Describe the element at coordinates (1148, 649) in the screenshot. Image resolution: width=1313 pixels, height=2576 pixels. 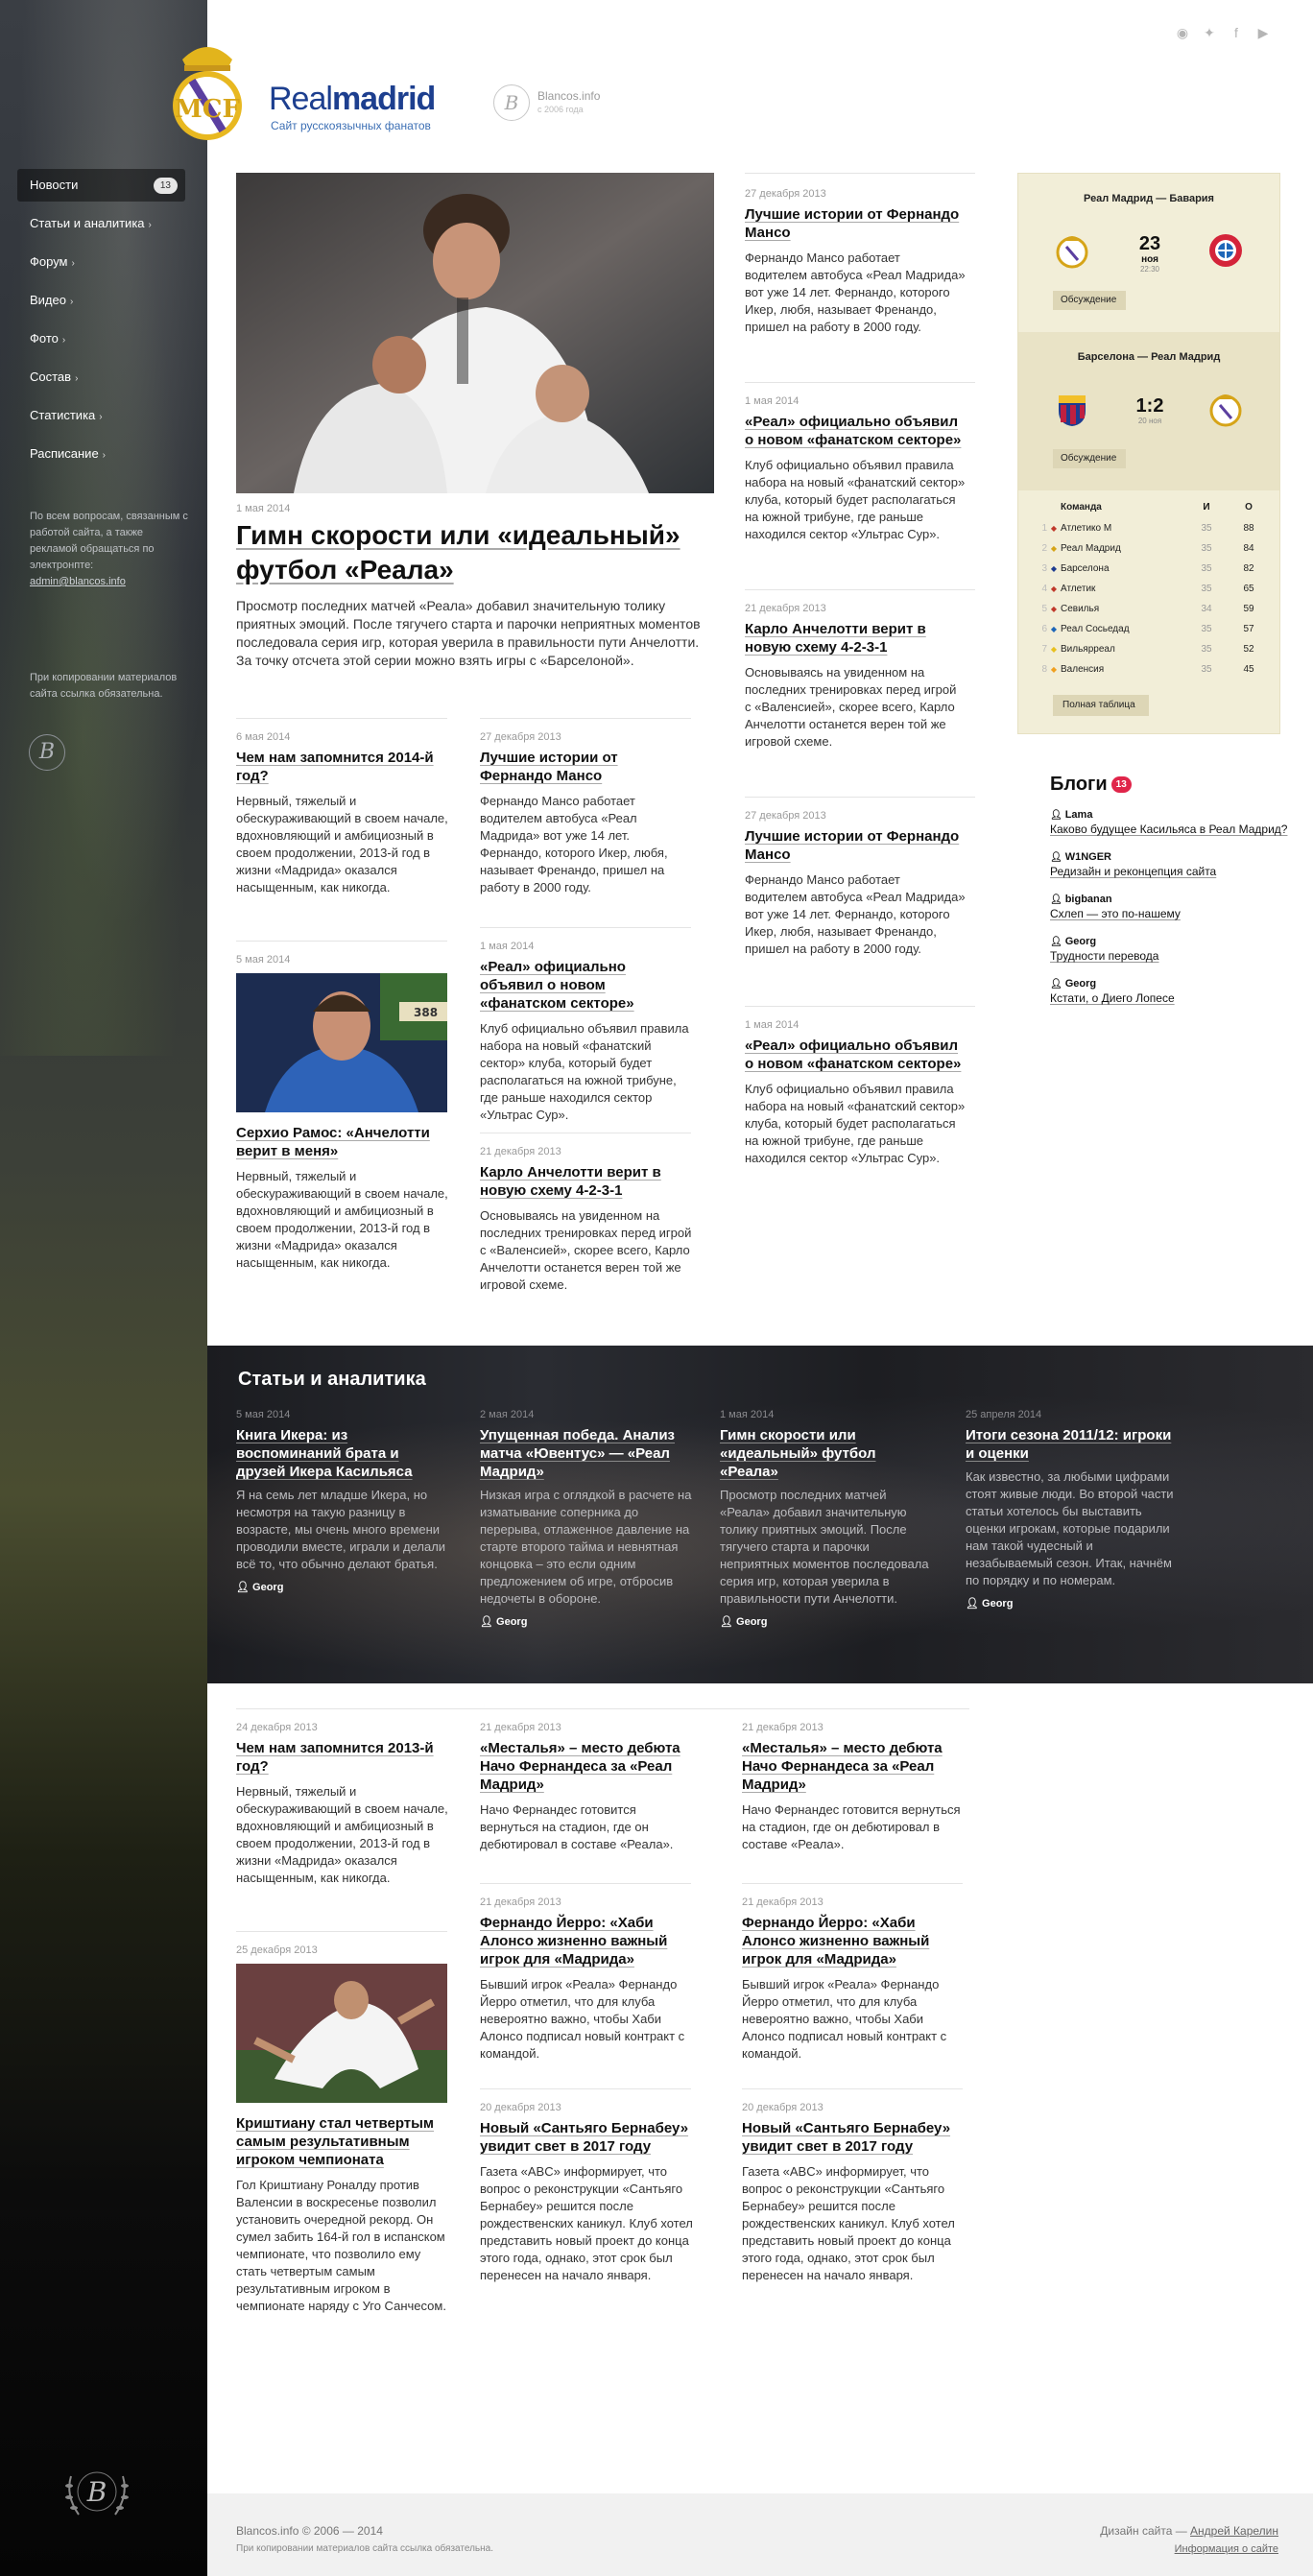
I see `standings-row: 7 ◆ Вильярреал 35 52` at that location.